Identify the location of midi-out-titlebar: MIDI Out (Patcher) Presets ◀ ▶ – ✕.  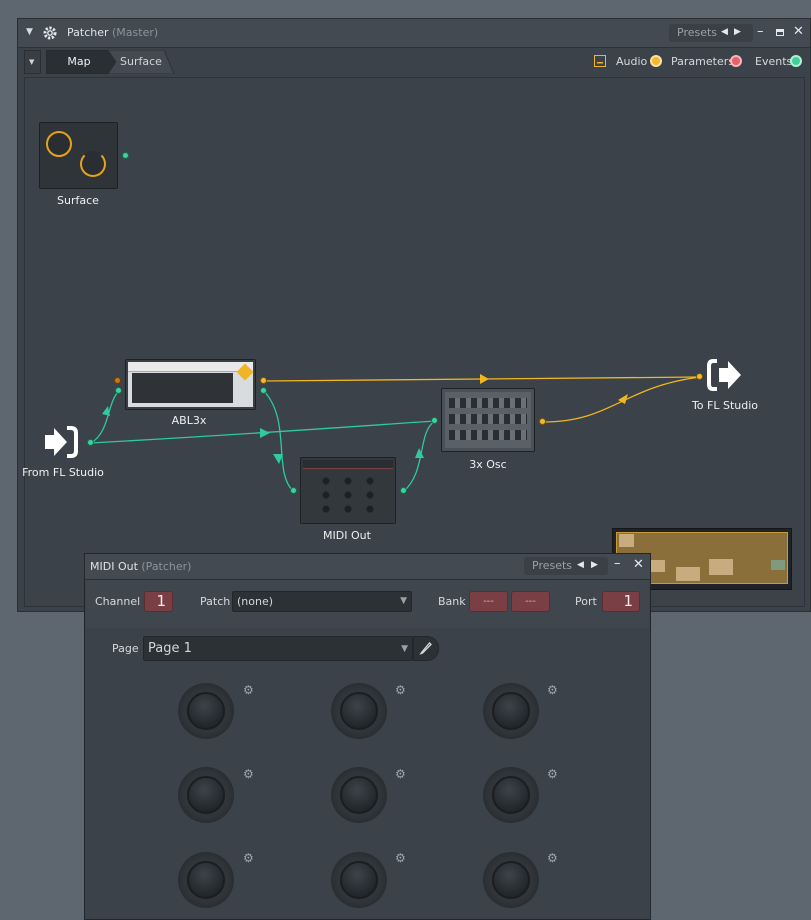
(367, 567).